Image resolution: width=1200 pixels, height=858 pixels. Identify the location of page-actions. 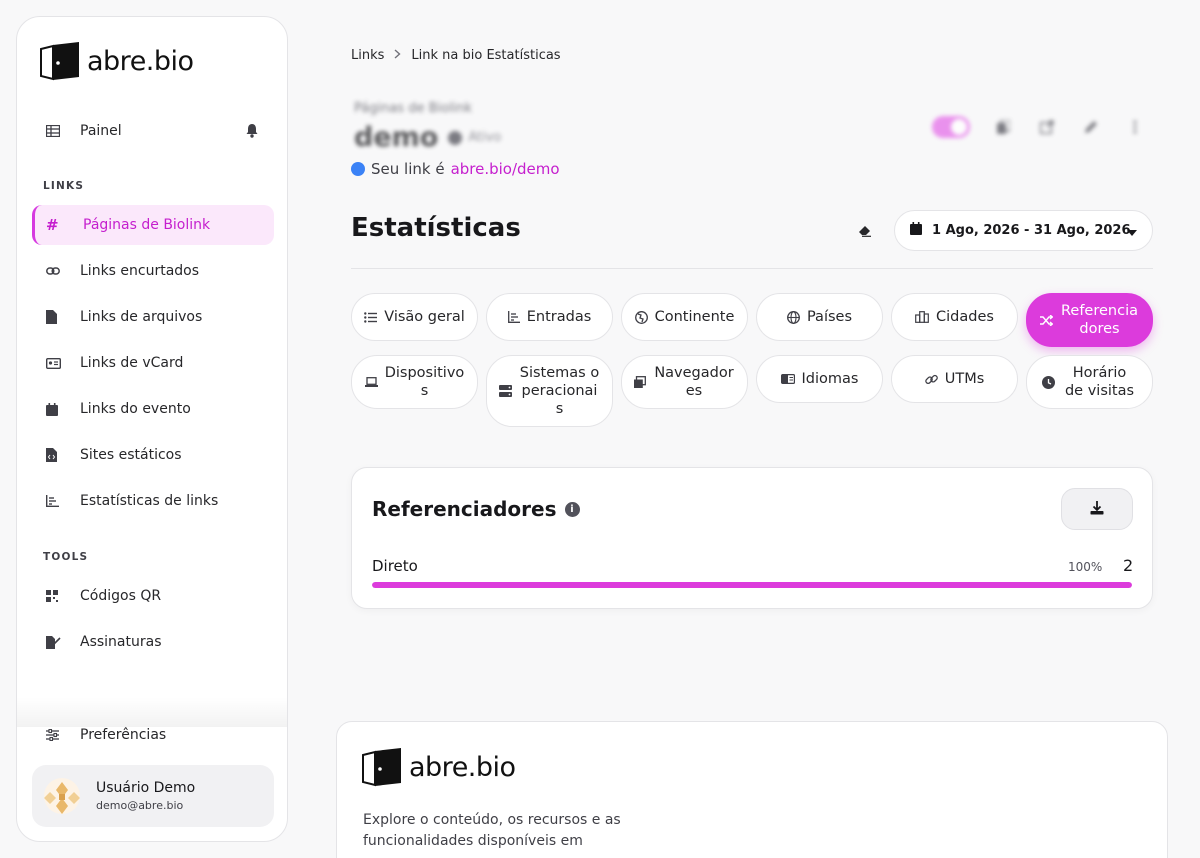
(1039, 127).